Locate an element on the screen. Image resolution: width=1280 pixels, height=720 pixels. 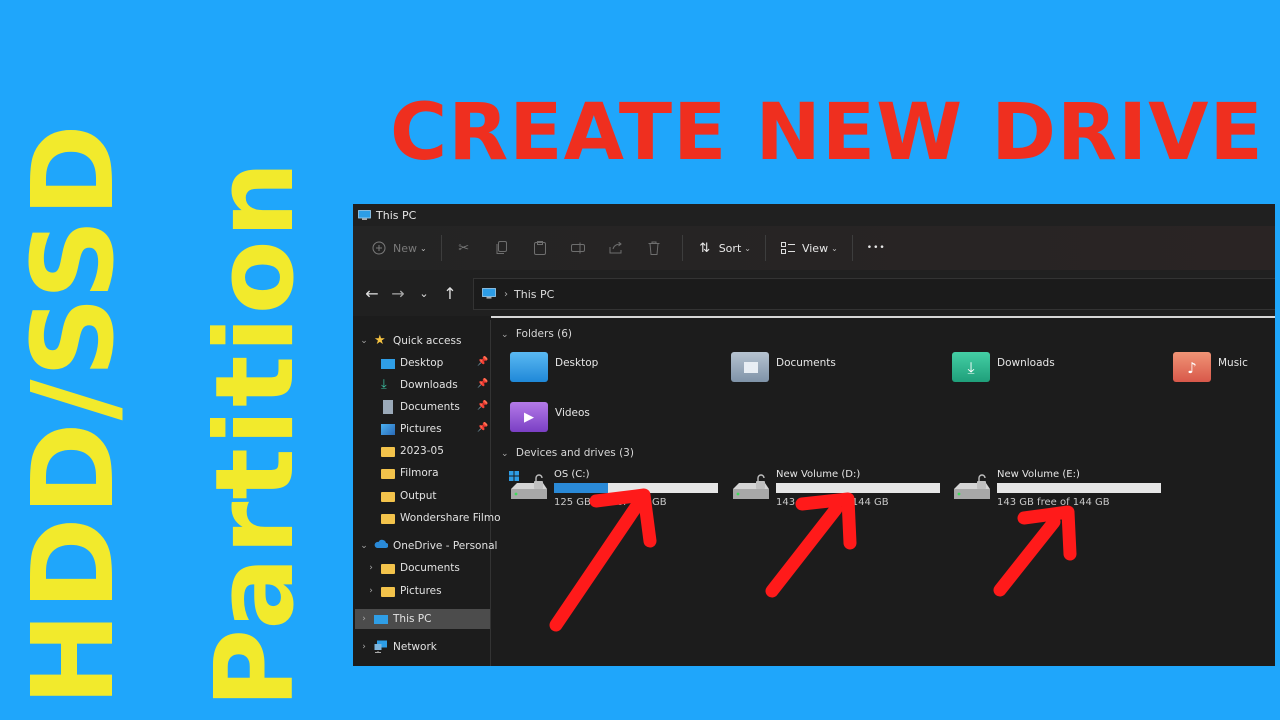
new-label: New is located at coordinates (405, 248).